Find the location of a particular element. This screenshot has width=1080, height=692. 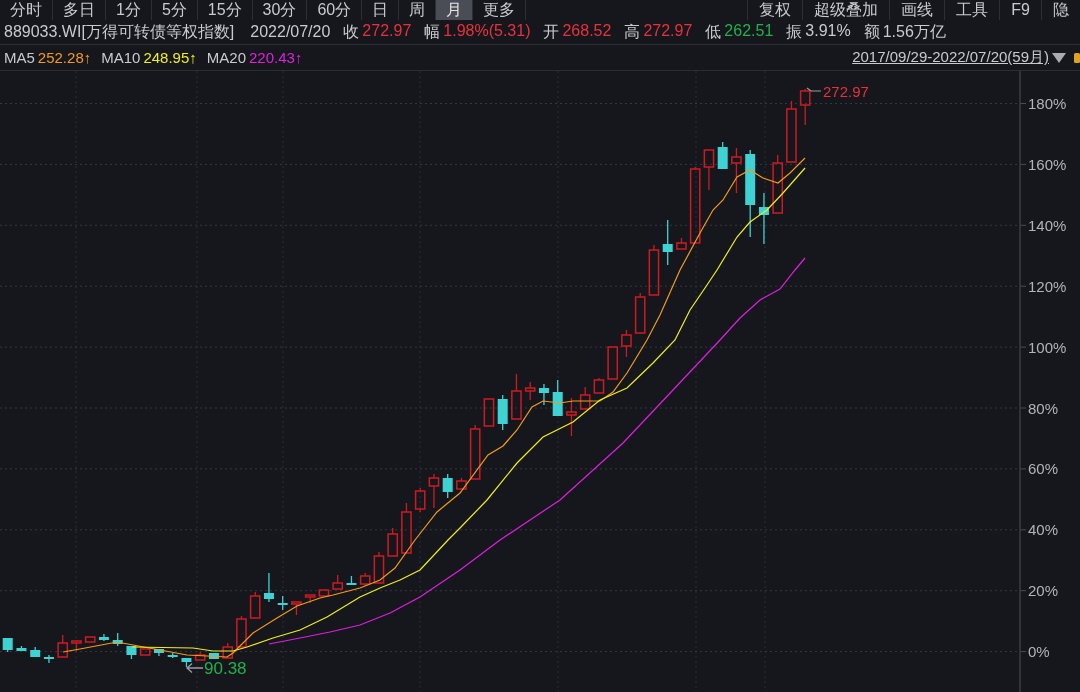

axis-label: 120% is located at coordinates (1047, 286).